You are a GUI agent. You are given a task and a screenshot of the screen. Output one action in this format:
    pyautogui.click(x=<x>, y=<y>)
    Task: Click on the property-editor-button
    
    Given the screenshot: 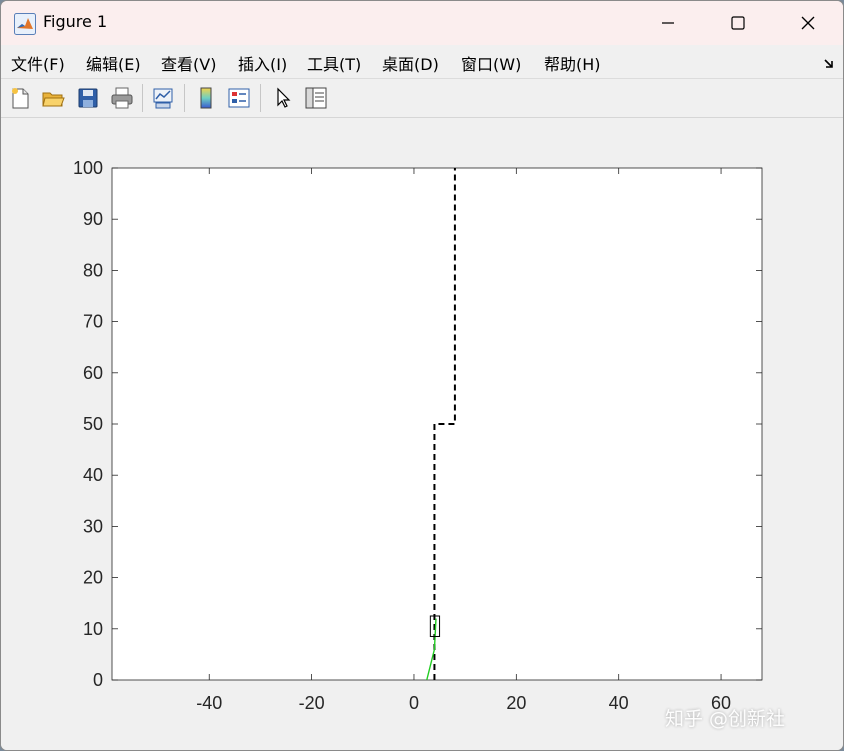 What is the action you would take?
    pyautogui.click(x=316, y=98)
    